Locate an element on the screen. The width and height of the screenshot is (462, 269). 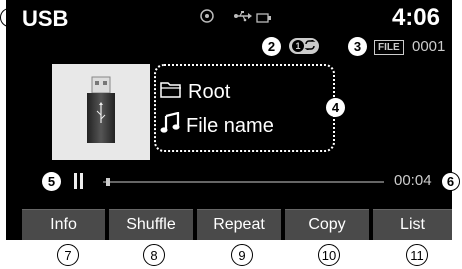
shuffle-button: Shuffle is located at coordinates (151, 224).